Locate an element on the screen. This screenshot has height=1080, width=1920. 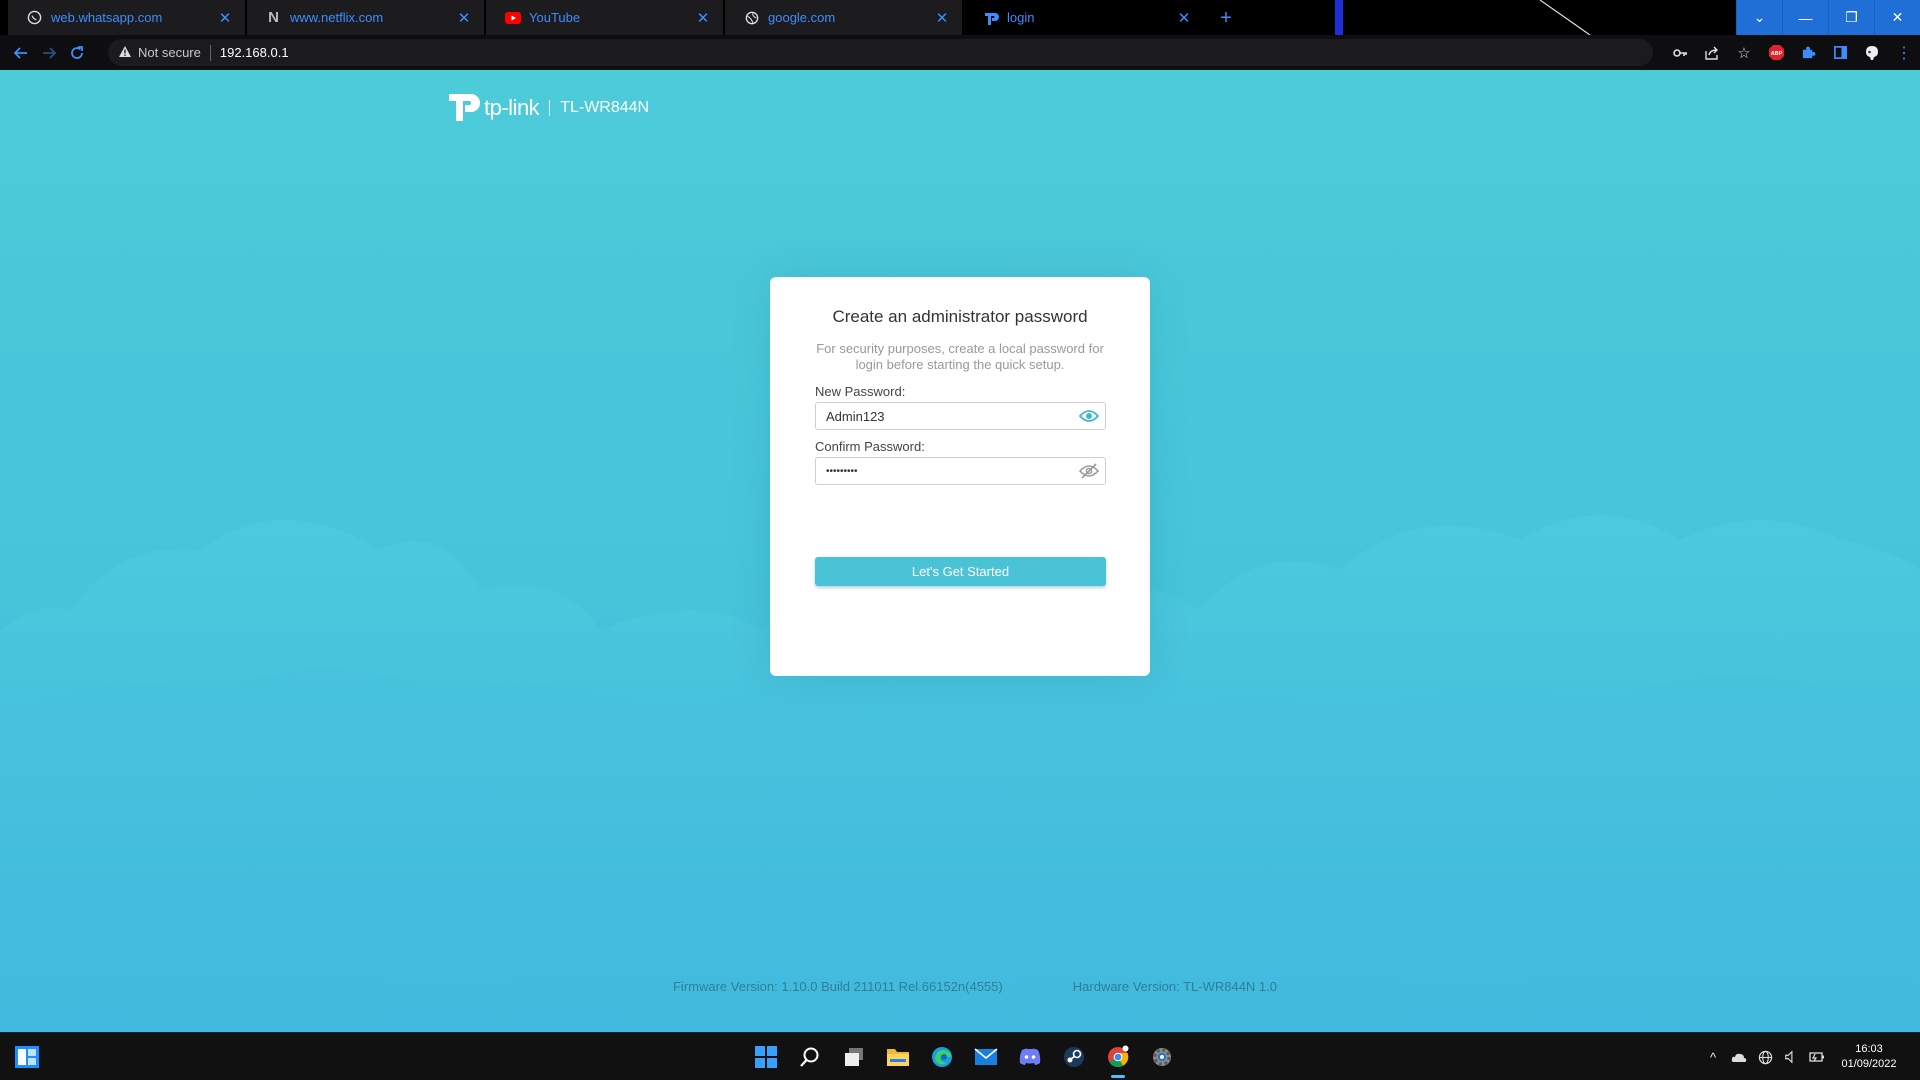
hide-password-eye-slash-icon is located at coordinates (1089, 471).